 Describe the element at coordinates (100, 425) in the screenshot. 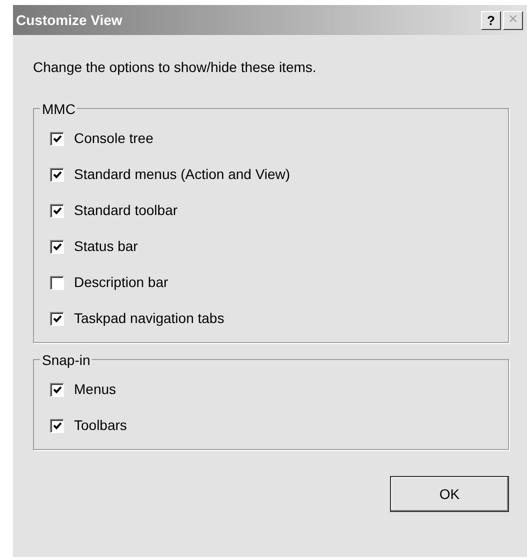

I see `option-label: Toolbars` at that location.